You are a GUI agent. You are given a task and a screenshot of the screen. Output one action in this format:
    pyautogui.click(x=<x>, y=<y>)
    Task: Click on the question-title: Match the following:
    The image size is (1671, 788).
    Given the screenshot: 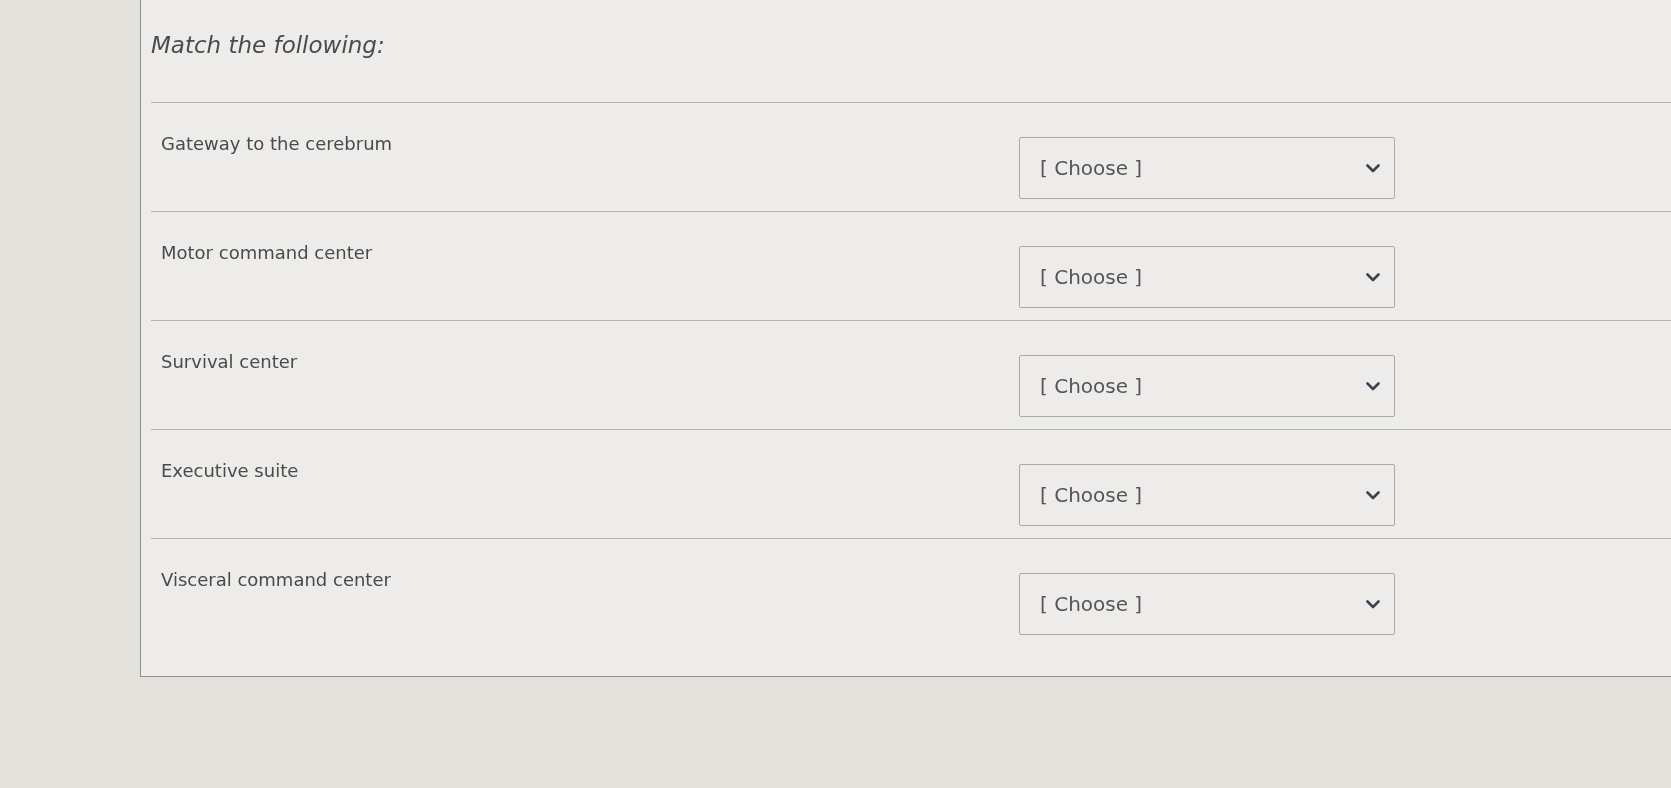 What is the action you would take?
    pyautogui.click(x=268, y=46)
    